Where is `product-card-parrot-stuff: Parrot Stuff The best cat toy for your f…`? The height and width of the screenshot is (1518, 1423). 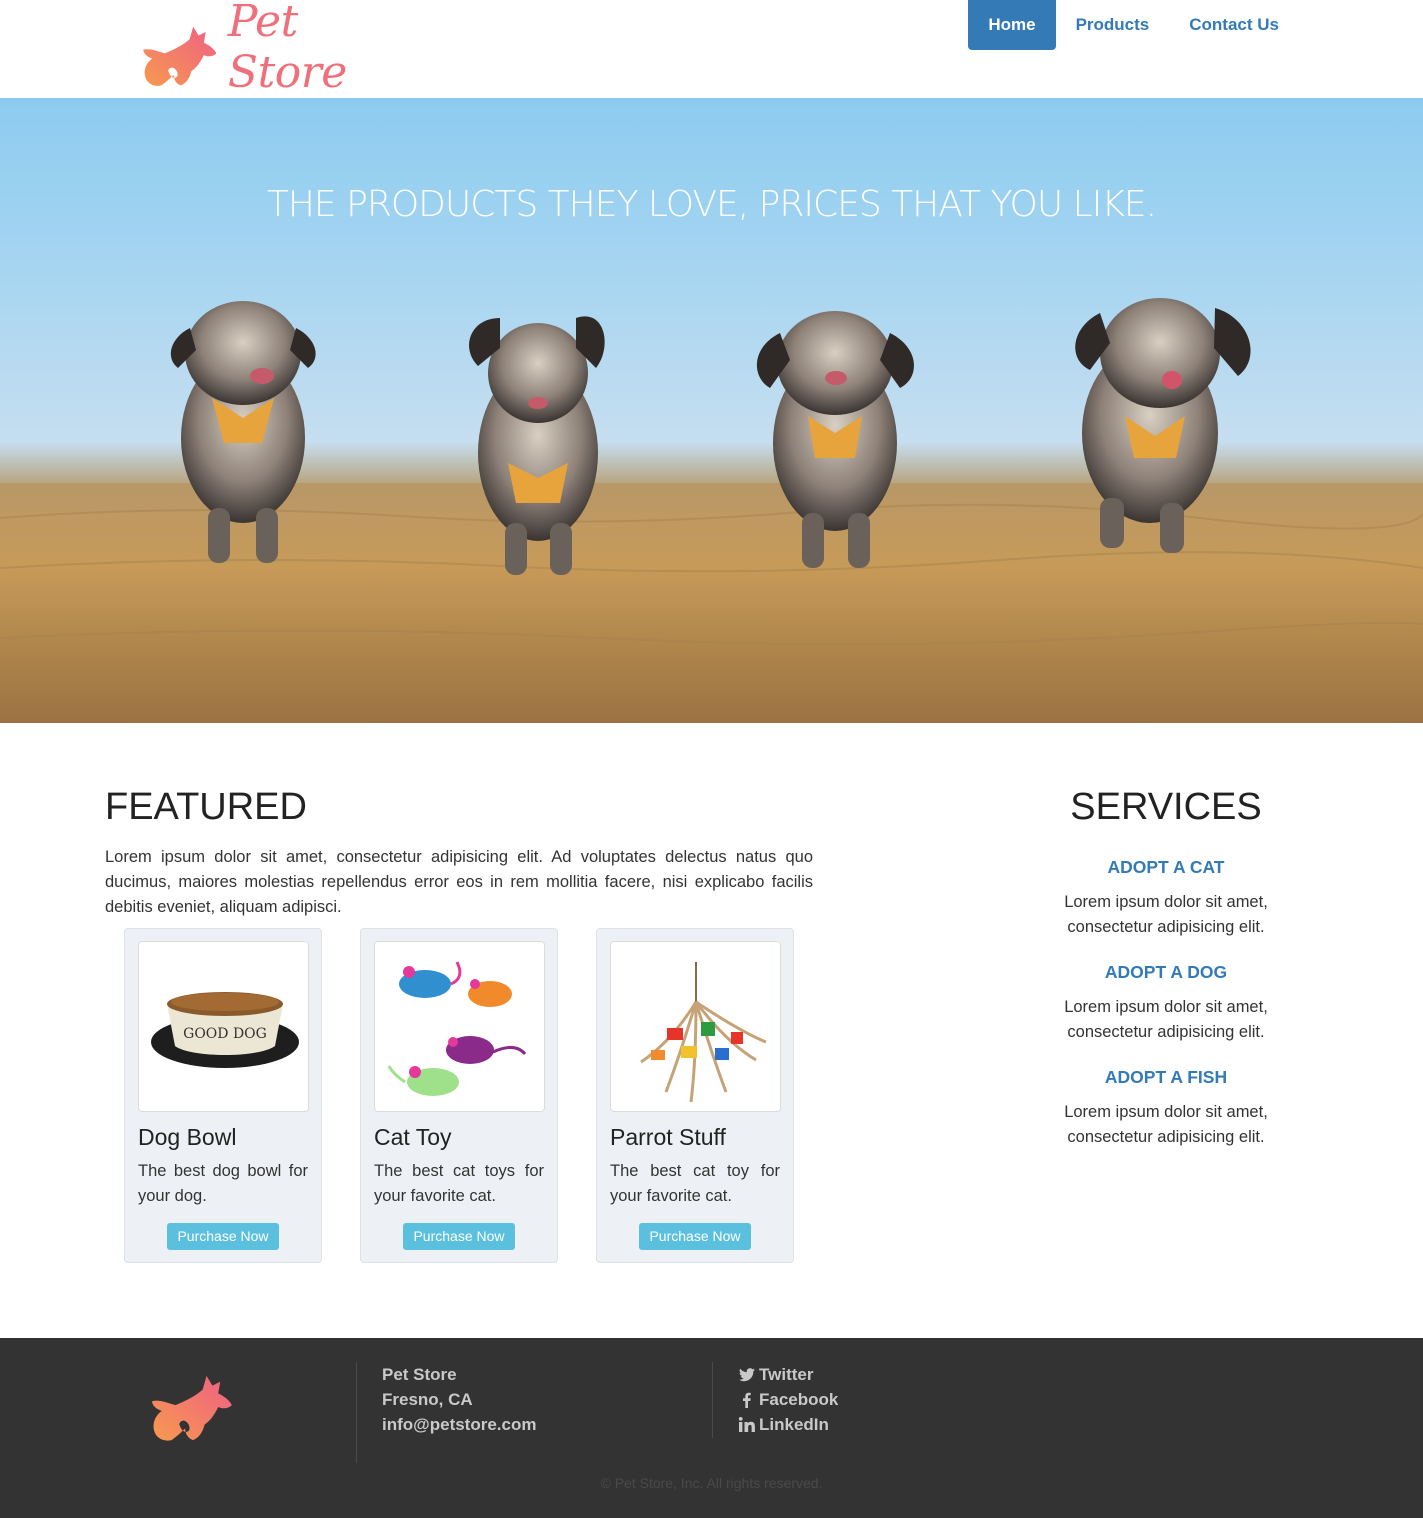
product-card-parrot-stuff: Parrot Stuff The best cat toy for your f… is located at coordinates (695, 1095).